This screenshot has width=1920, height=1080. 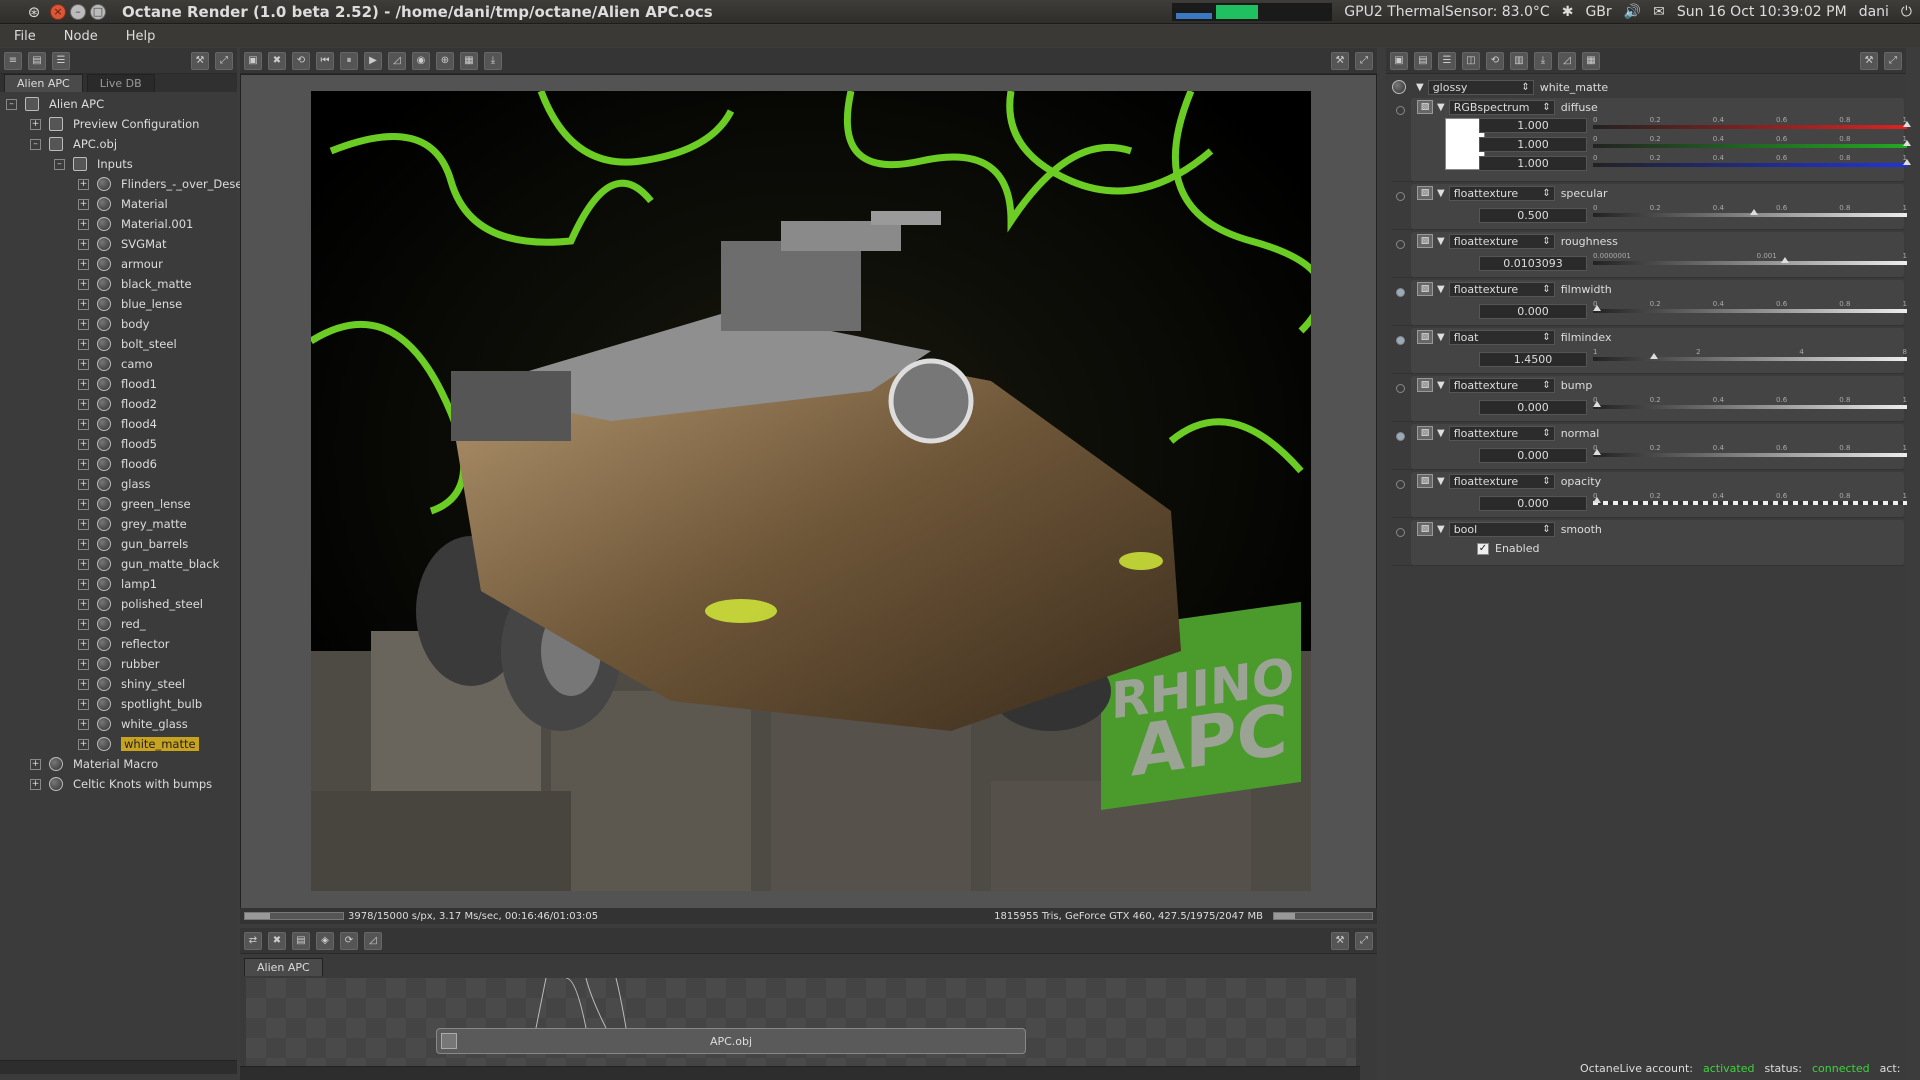 What do you see at coordinates (118, 704) in the screenshot?
I see `tree-row-material: + spotlight_bulb` at bounding box center [118, 704].